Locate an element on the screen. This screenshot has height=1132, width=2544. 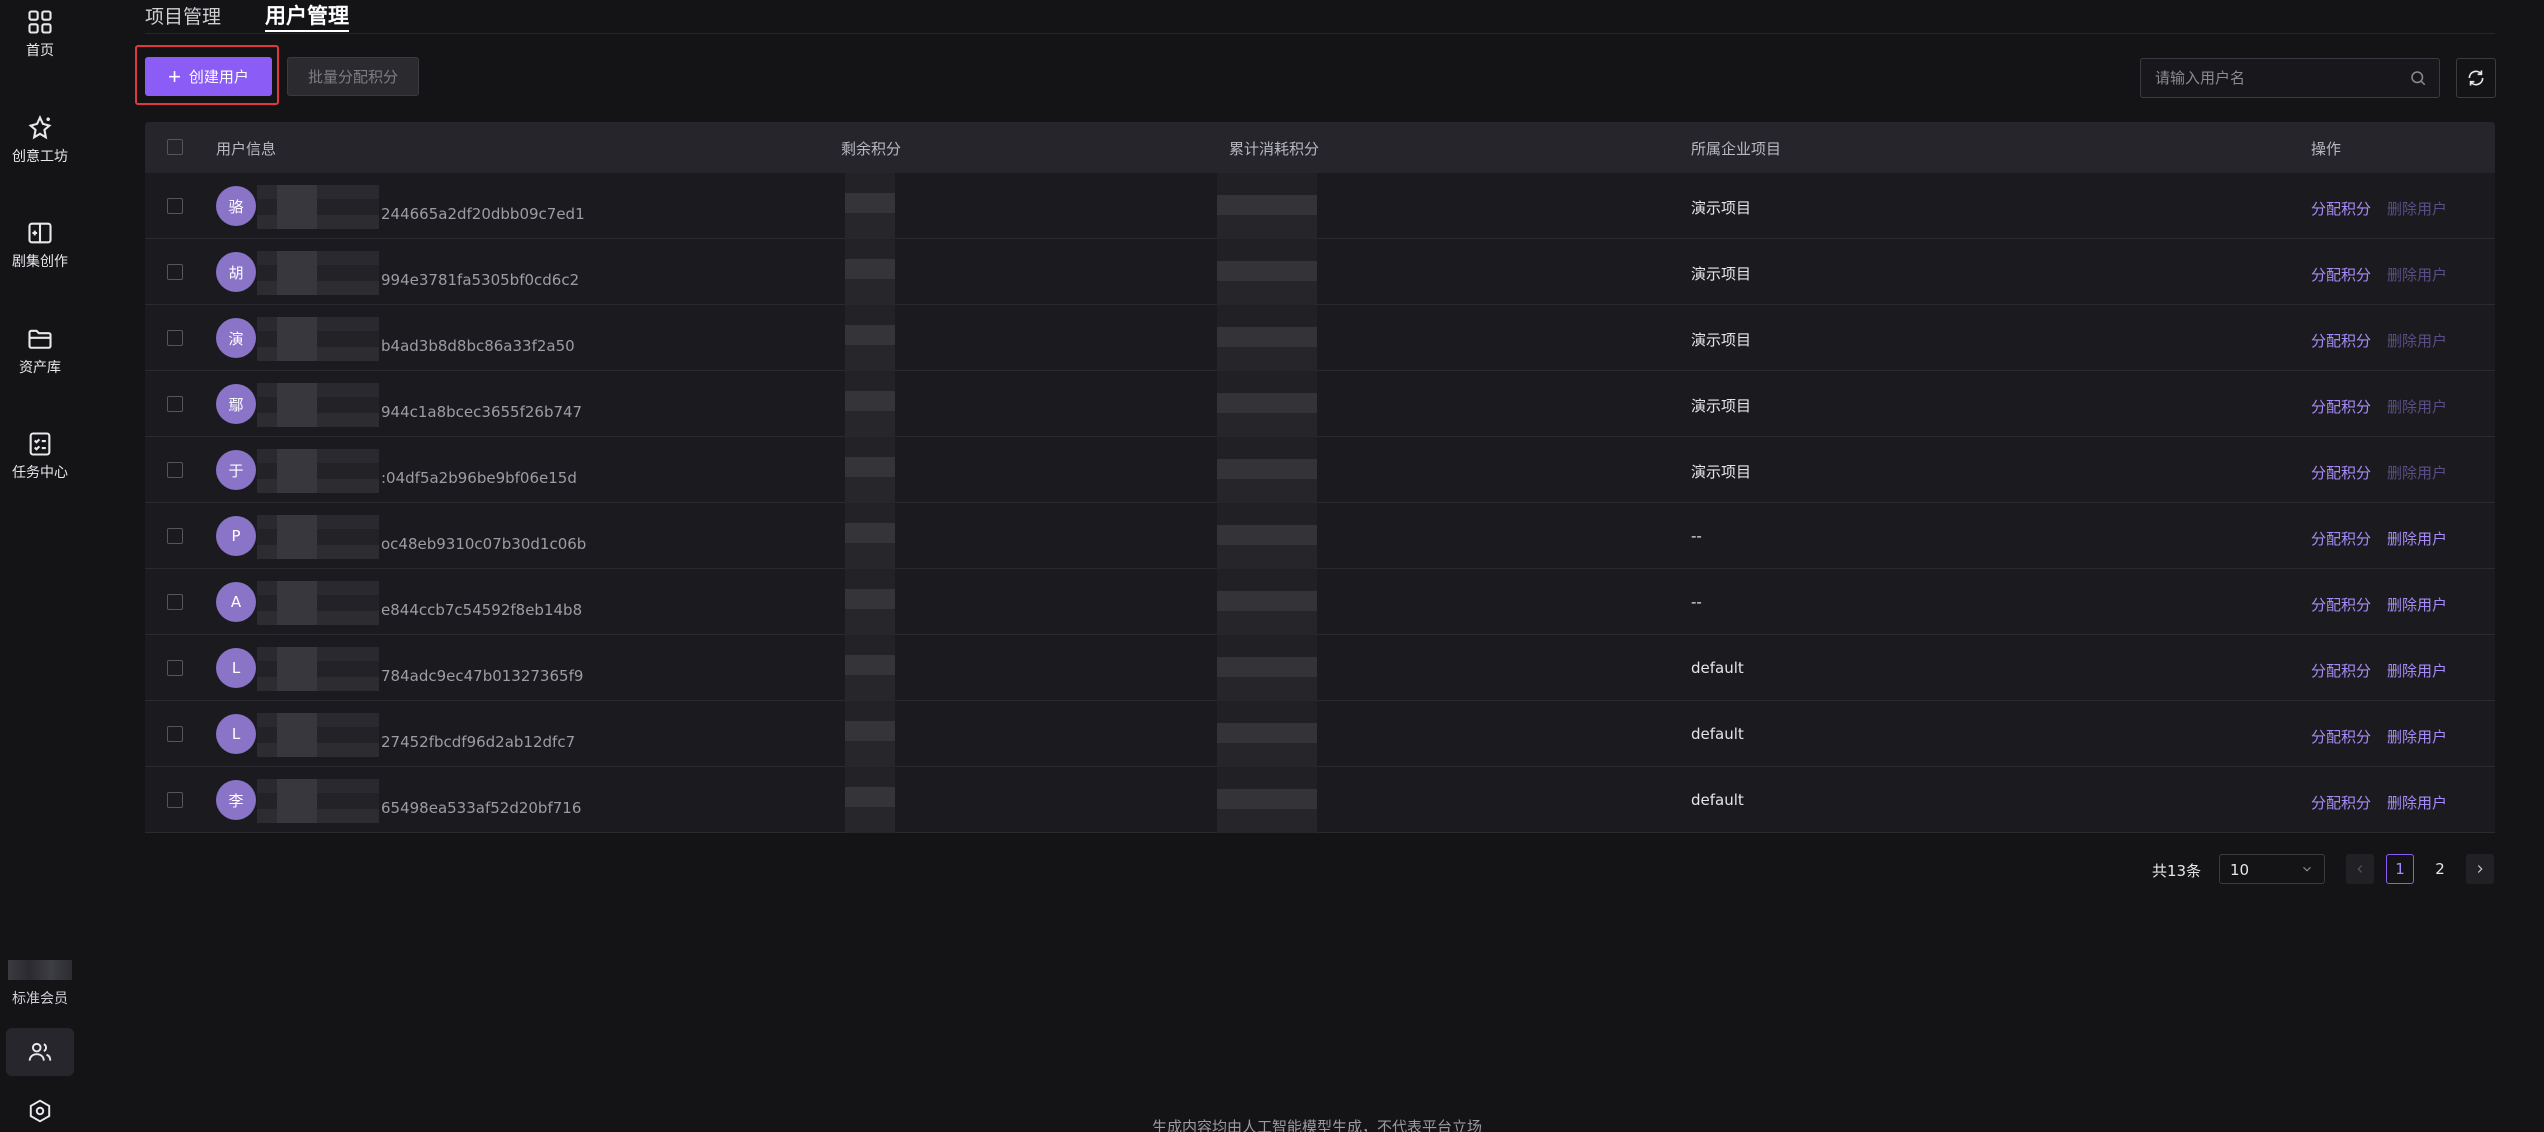
select-all-checkbox is located at coordinates (175, 147).